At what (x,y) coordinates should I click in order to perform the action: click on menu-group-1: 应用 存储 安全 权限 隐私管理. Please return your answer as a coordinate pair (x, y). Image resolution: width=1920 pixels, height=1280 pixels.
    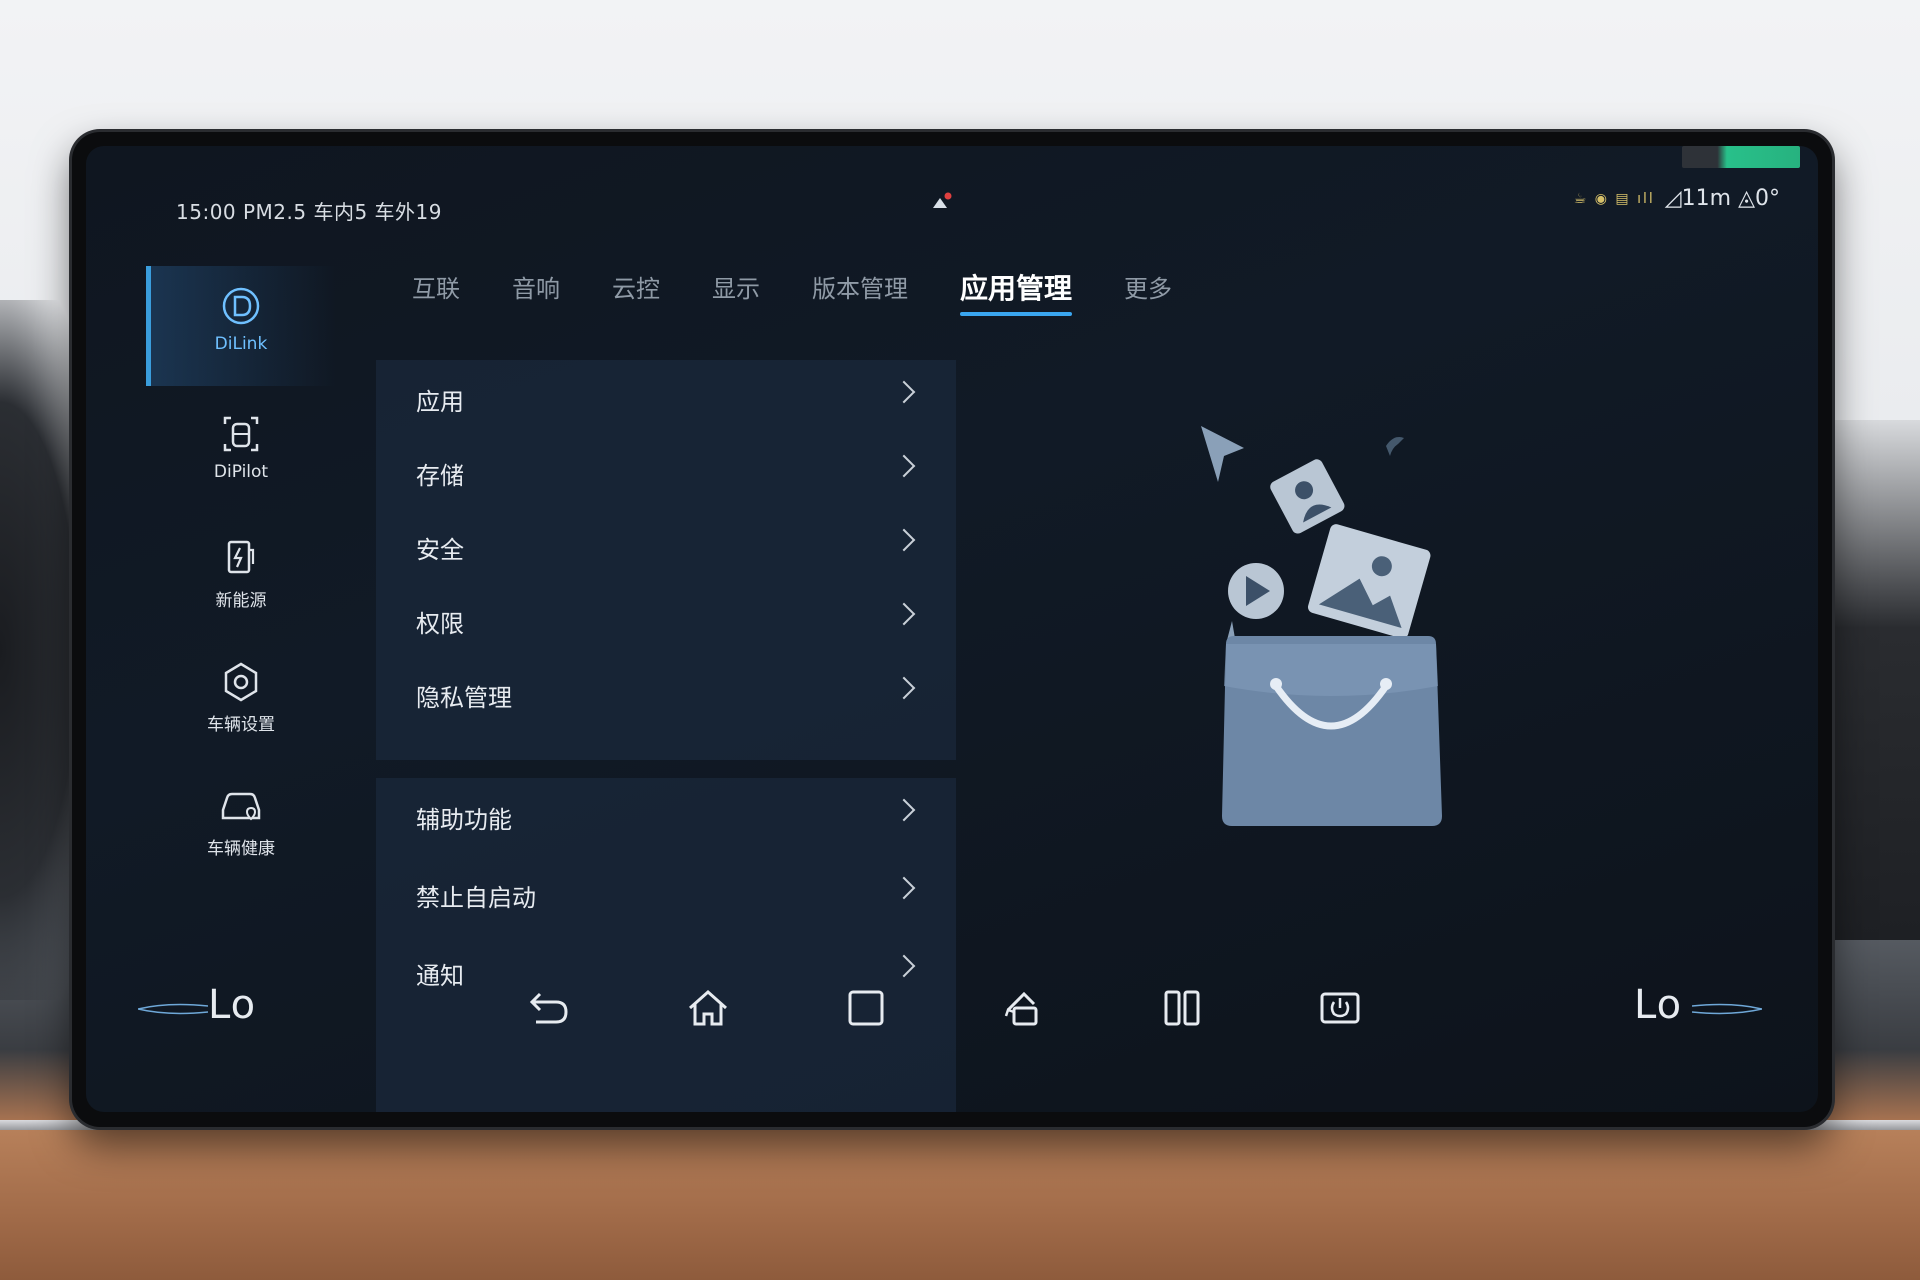
    Looking at the image, I should click on (666, 560).